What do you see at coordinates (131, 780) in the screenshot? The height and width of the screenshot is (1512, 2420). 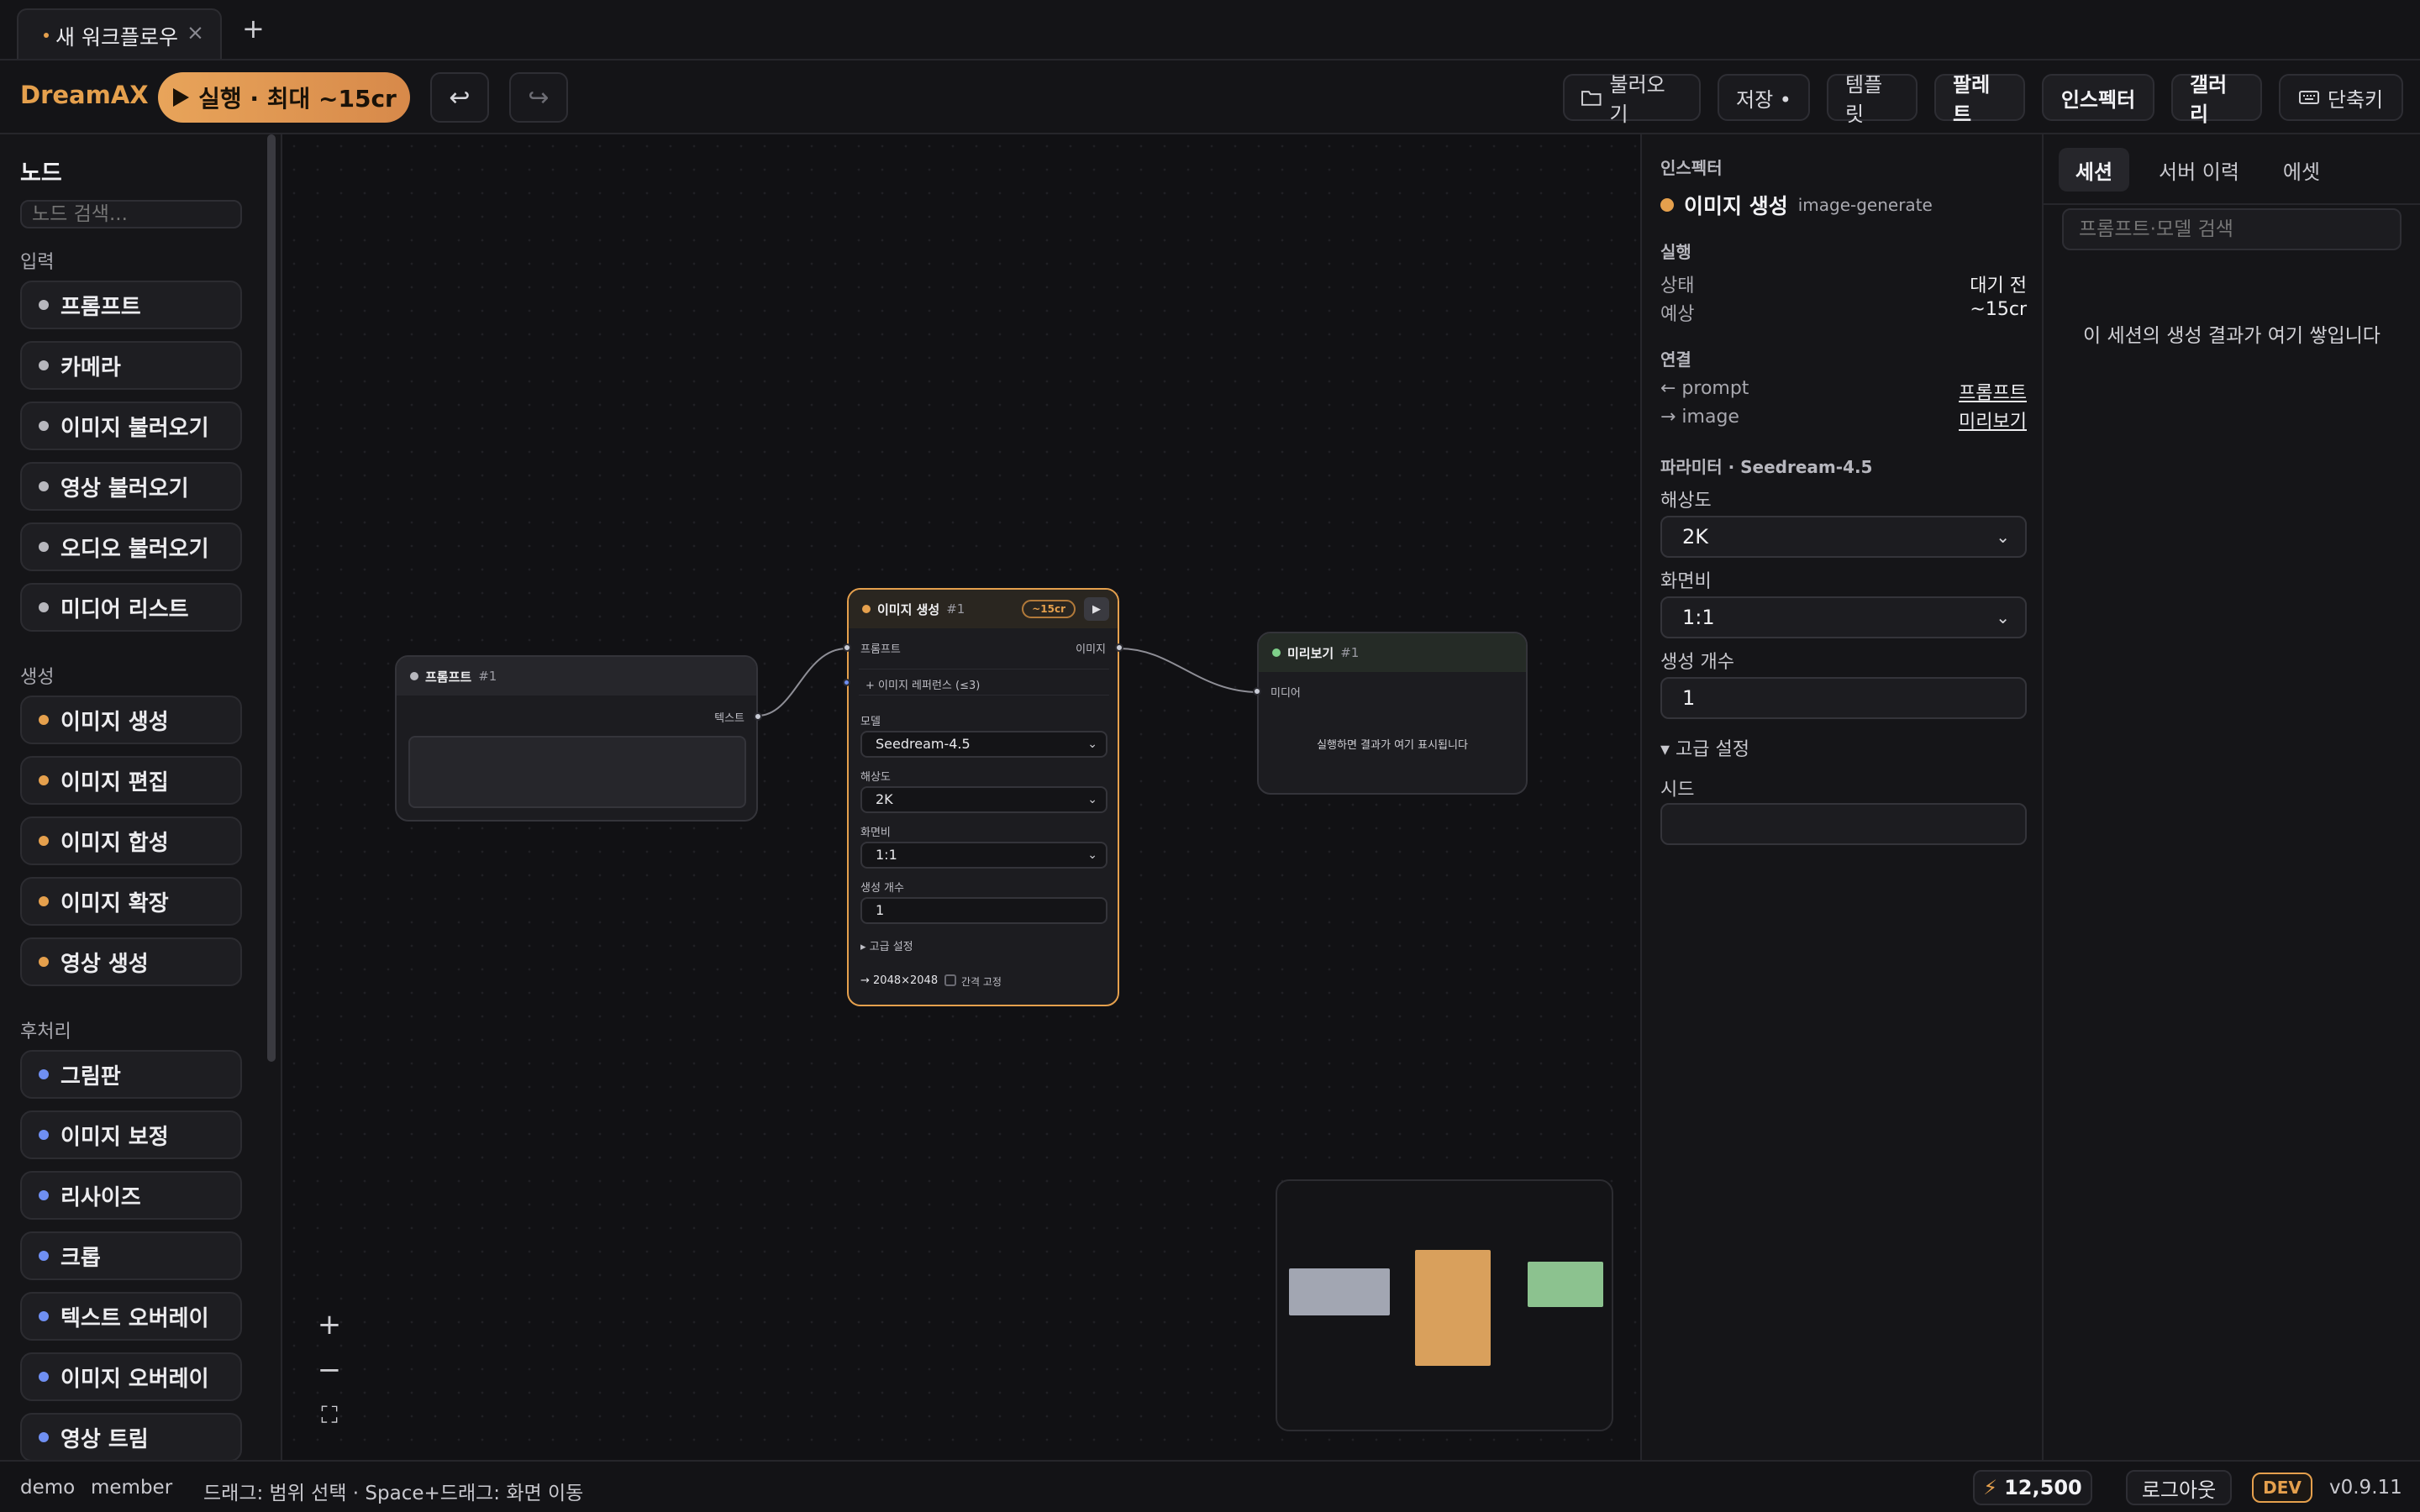 I see `sidebar-item-image-edit: 이미지 편집` at bounding box center [131, 780].